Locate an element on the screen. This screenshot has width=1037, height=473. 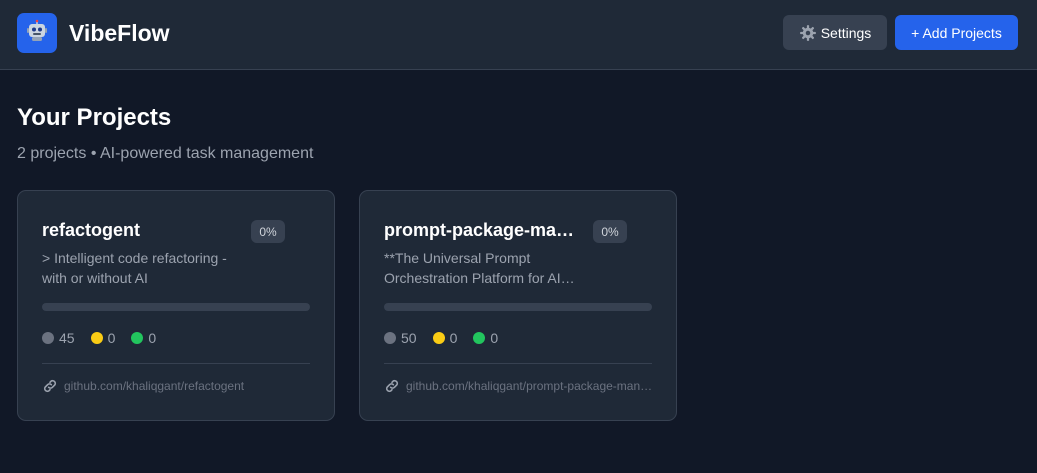
settings-label: Settings is located at coordinates (846, 32).